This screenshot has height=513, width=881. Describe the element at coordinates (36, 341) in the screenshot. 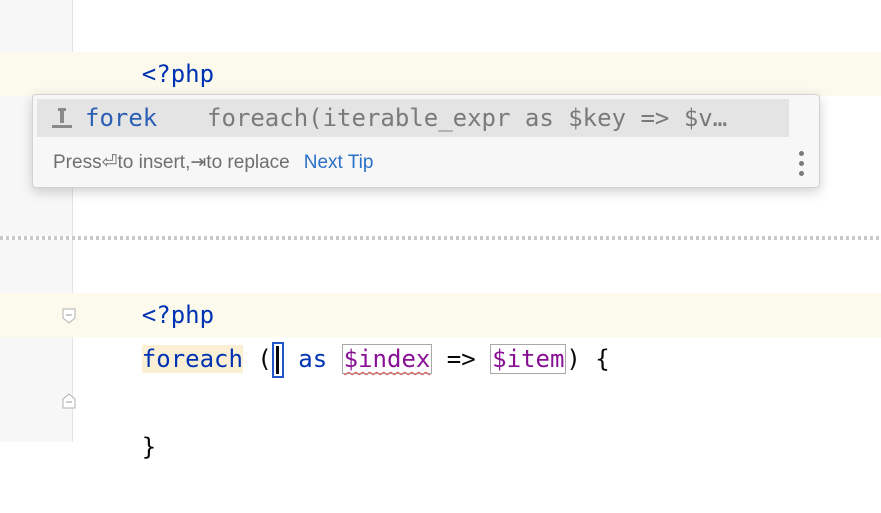

I see `editor-gutter` at that location.